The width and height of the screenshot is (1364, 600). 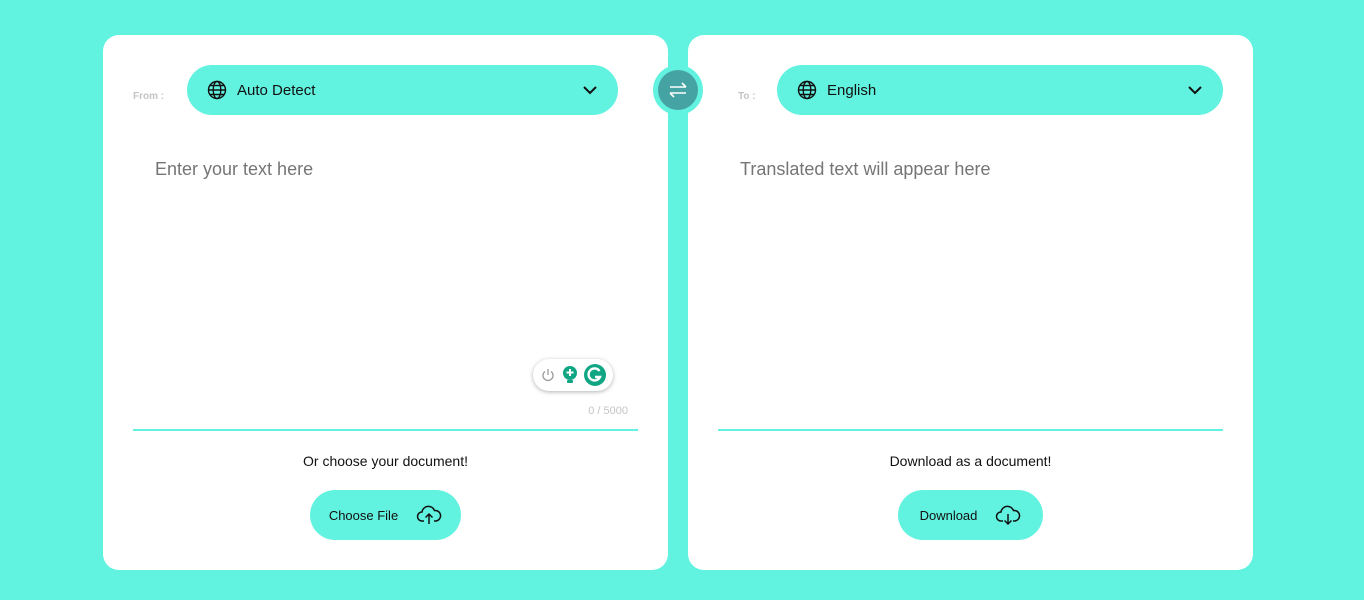 What do you see at coordinates (608, 411) in the screenshot?
I see `character-counter: 0 / 5000` at bounding box center [608, 411].